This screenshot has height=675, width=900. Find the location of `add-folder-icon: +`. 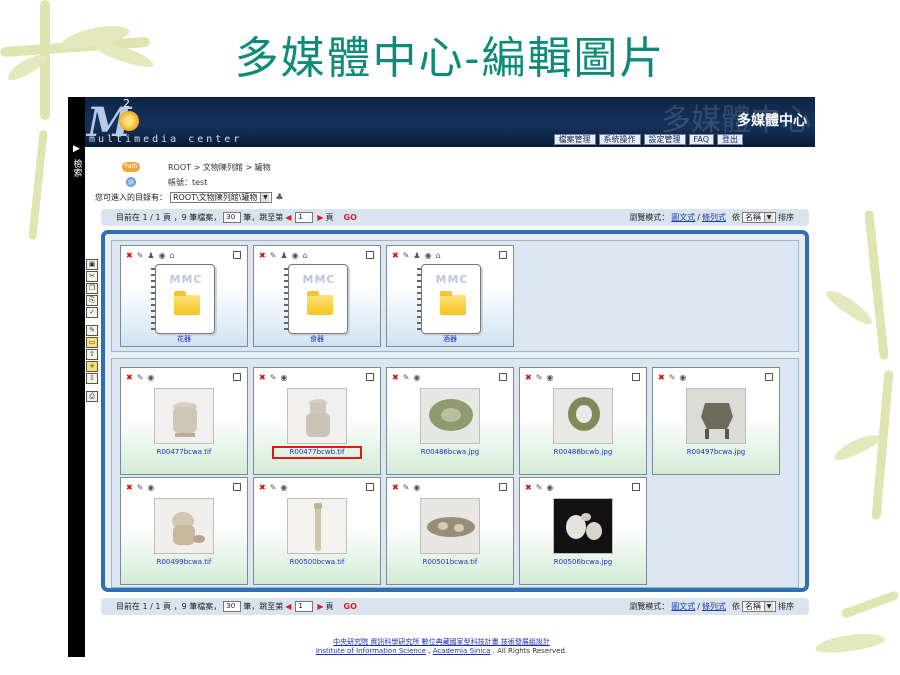

add-folder-icon: + is located at coordinates (92, 366).